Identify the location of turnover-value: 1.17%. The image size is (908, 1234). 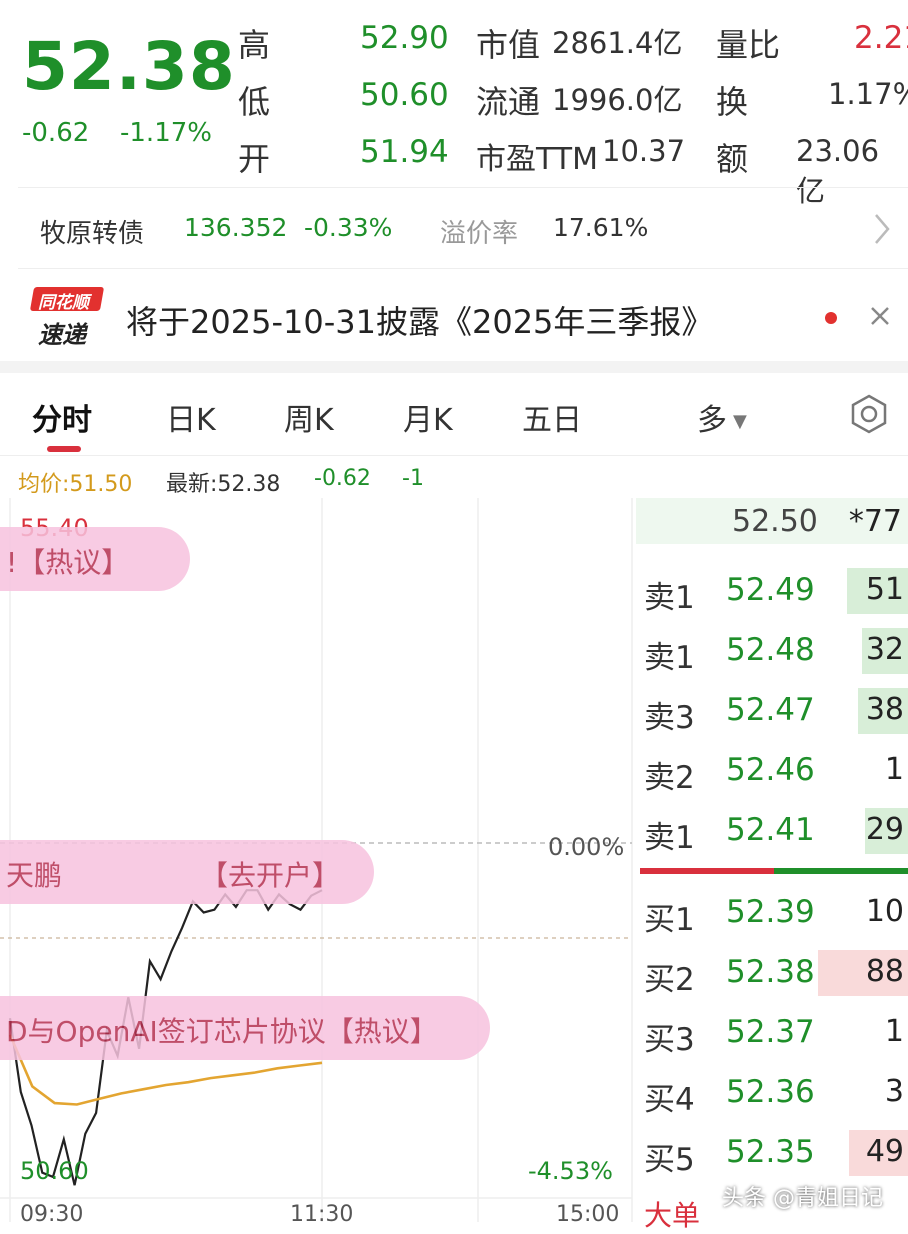
(868, 94).